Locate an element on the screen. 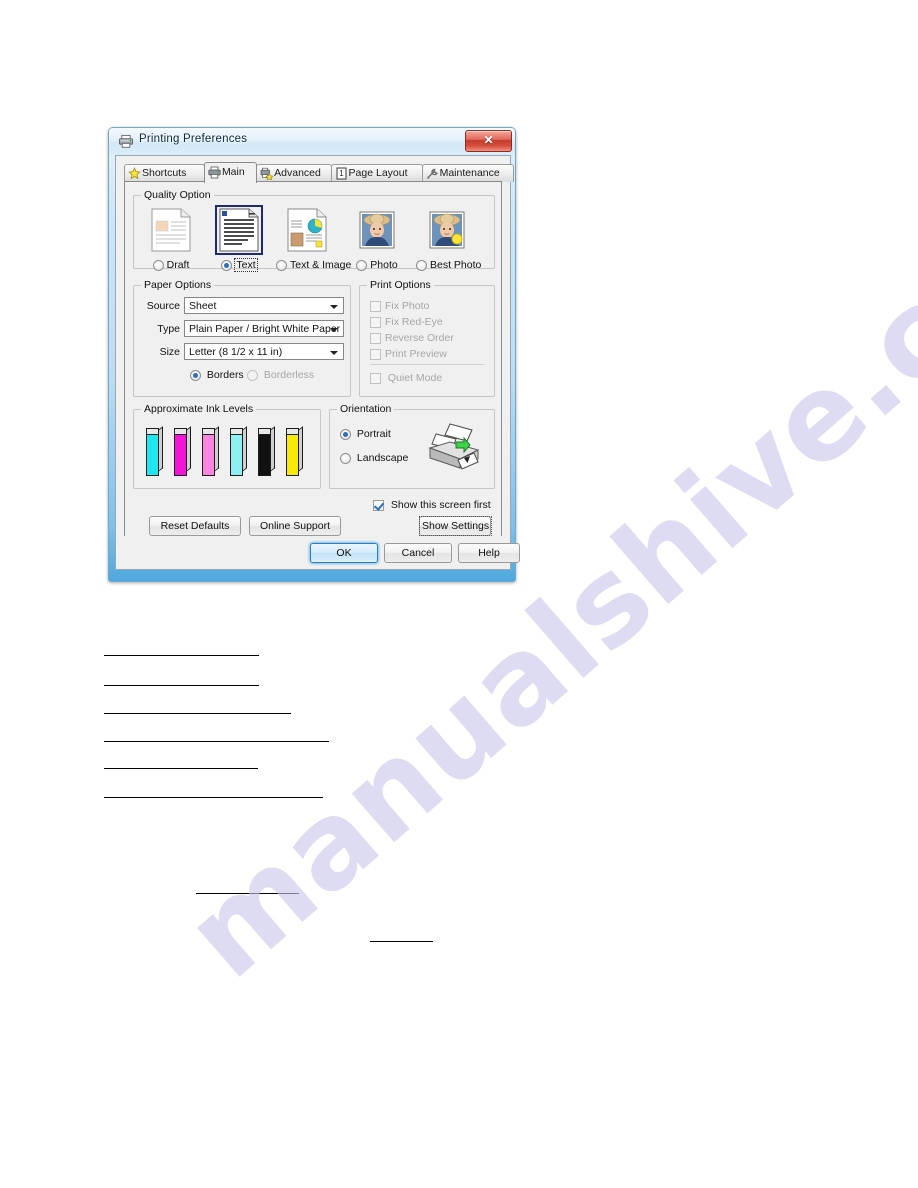 The image size is (918, 1188). tab-maintenance: Maintenance is located at coordinates (467, 173).